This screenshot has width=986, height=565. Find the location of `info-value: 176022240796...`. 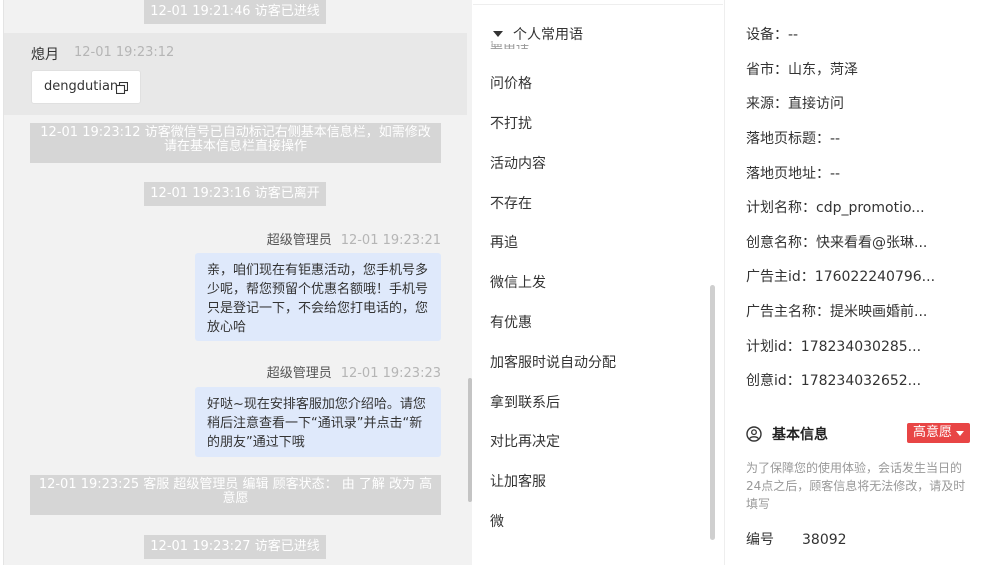

info-value: 176022240796... is located at coordinates (875, 277).